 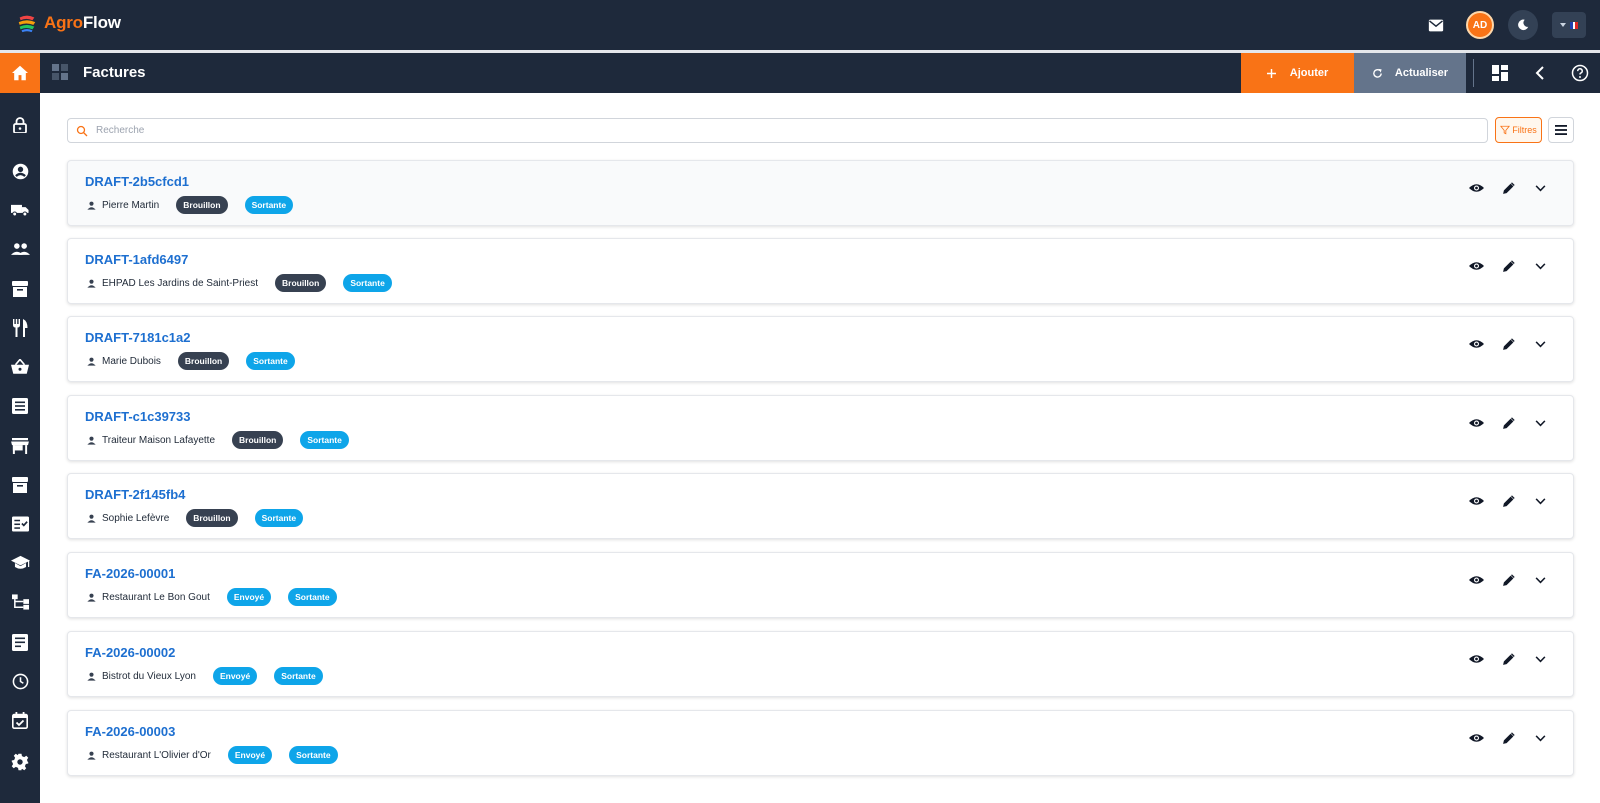 I want to click on dashboard-layout-icon, so click(x=1500, y=73).